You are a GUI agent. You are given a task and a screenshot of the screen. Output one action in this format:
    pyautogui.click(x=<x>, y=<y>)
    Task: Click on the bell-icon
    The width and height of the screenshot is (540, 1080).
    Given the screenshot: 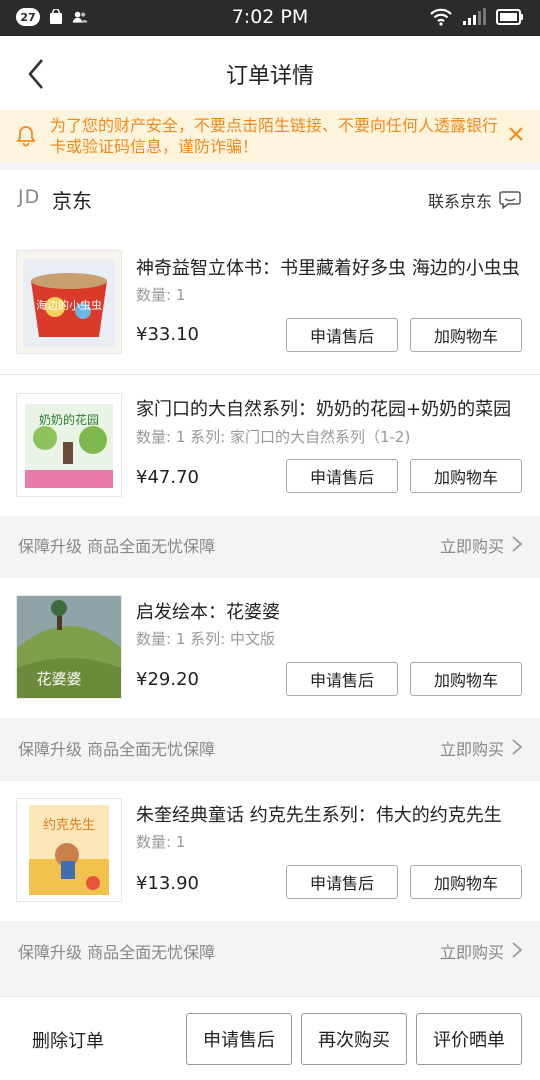 What is the action you would take?
    pyautogui.click(x=26, y=136)
    